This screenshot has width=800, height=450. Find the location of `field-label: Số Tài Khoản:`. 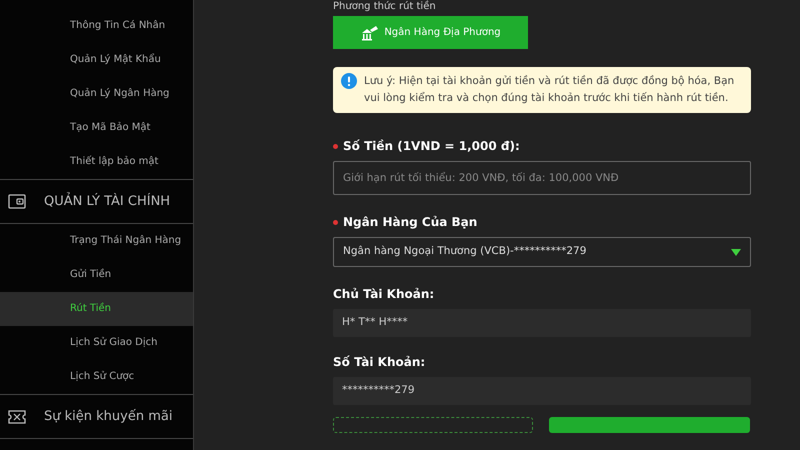

field-label: Số Tài Khoản: is located at coordinates (379, 362).